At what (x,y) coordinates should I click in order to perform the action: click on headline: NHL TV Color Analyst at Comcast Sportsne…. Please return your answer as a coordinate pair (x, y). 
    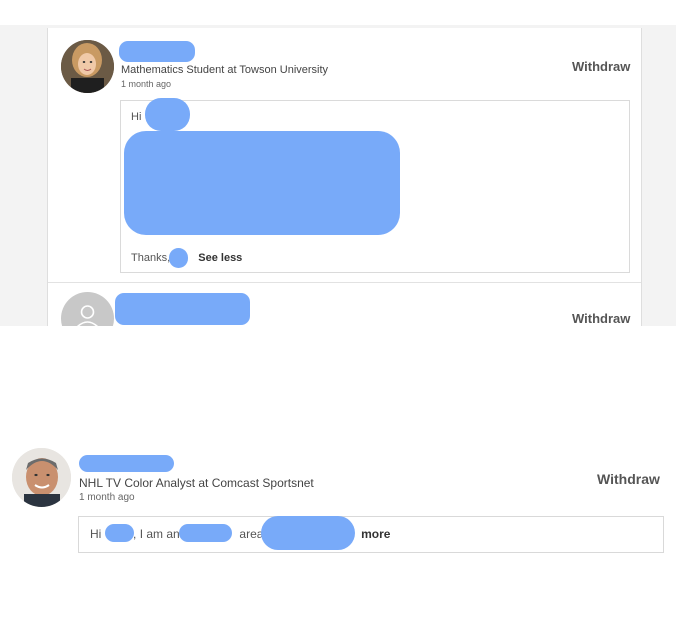
    Looking at the image, I should click on (196, 483).